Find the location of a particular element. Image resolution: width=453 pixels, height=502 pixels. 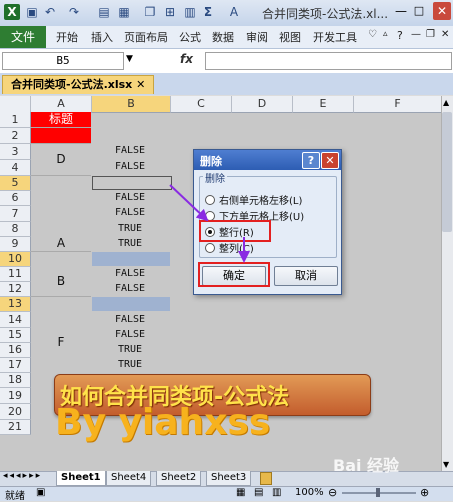

baidu-watermark: Bai 经验 is located at coordinates (366, 465).